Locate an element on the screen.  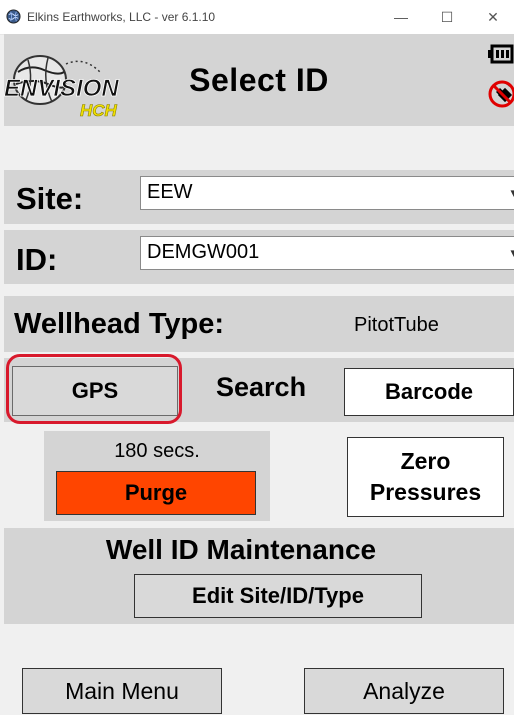
maximize-icon: ☐ is located at coordinates (447, 16).